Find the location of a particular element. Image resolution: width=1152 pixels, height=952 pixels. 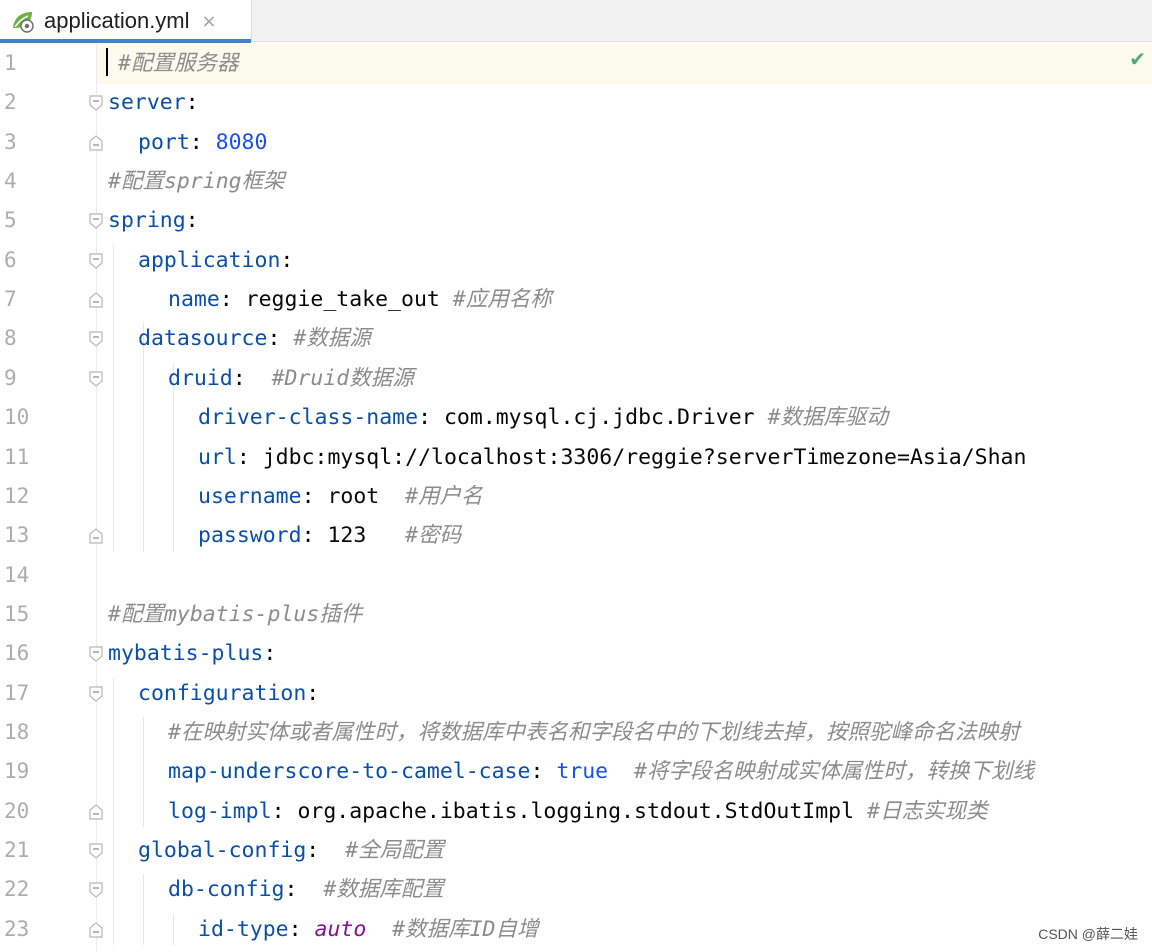

line-number: 23 is located at coordinates (17, 928).